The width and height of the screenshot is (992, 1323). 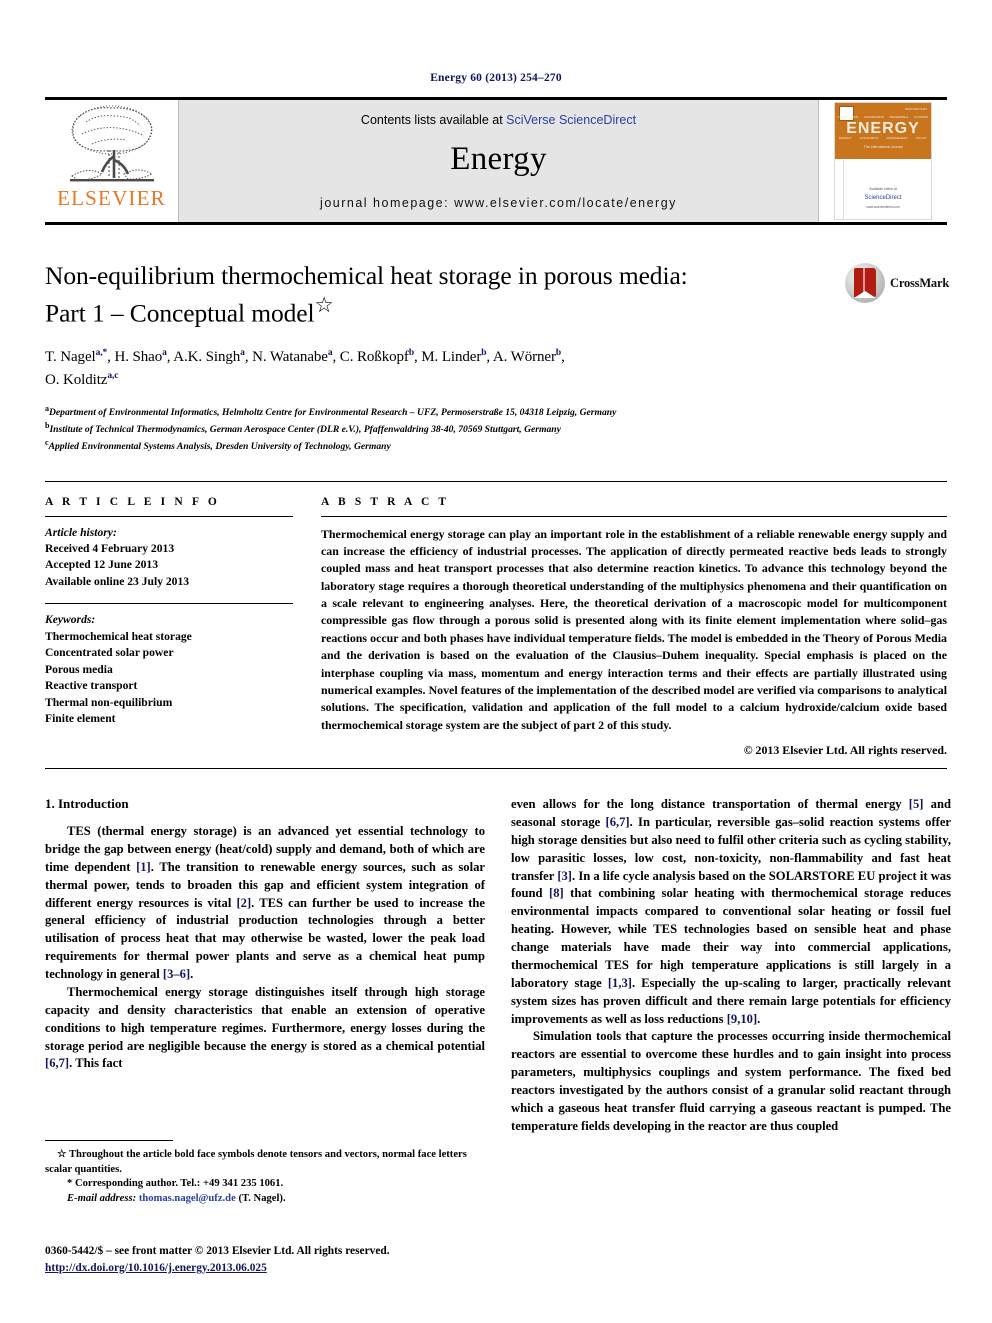 What do you see at coordinates (845, 138) in the screenshot?
I see `cover-tag: ENERGY` at bounding box center [845, 138].